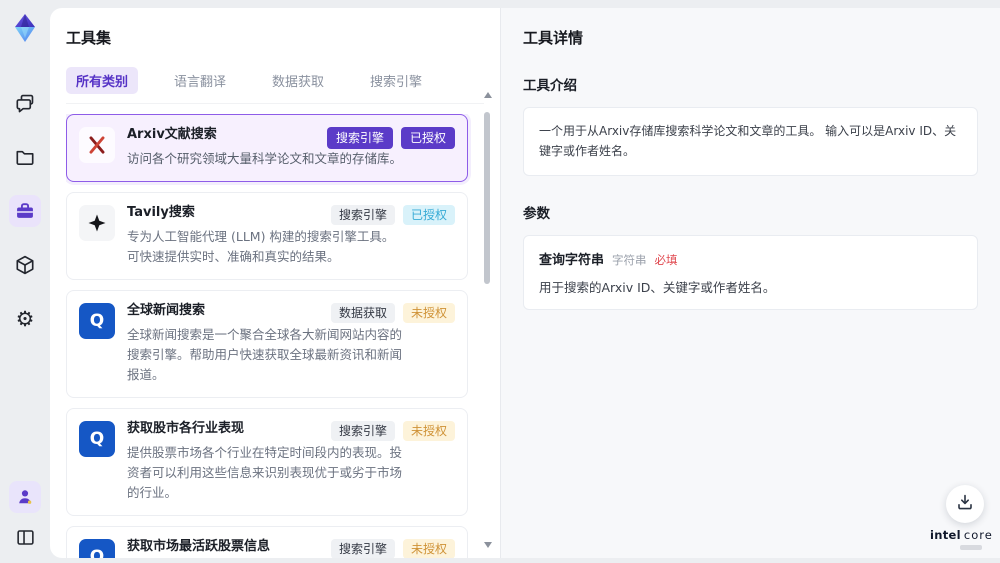 The width and height of the screenshot is (1000, 563). Describe the element at coordinates (487, 198) in the screenshot. I see `scrollbar-thumb` at that location.